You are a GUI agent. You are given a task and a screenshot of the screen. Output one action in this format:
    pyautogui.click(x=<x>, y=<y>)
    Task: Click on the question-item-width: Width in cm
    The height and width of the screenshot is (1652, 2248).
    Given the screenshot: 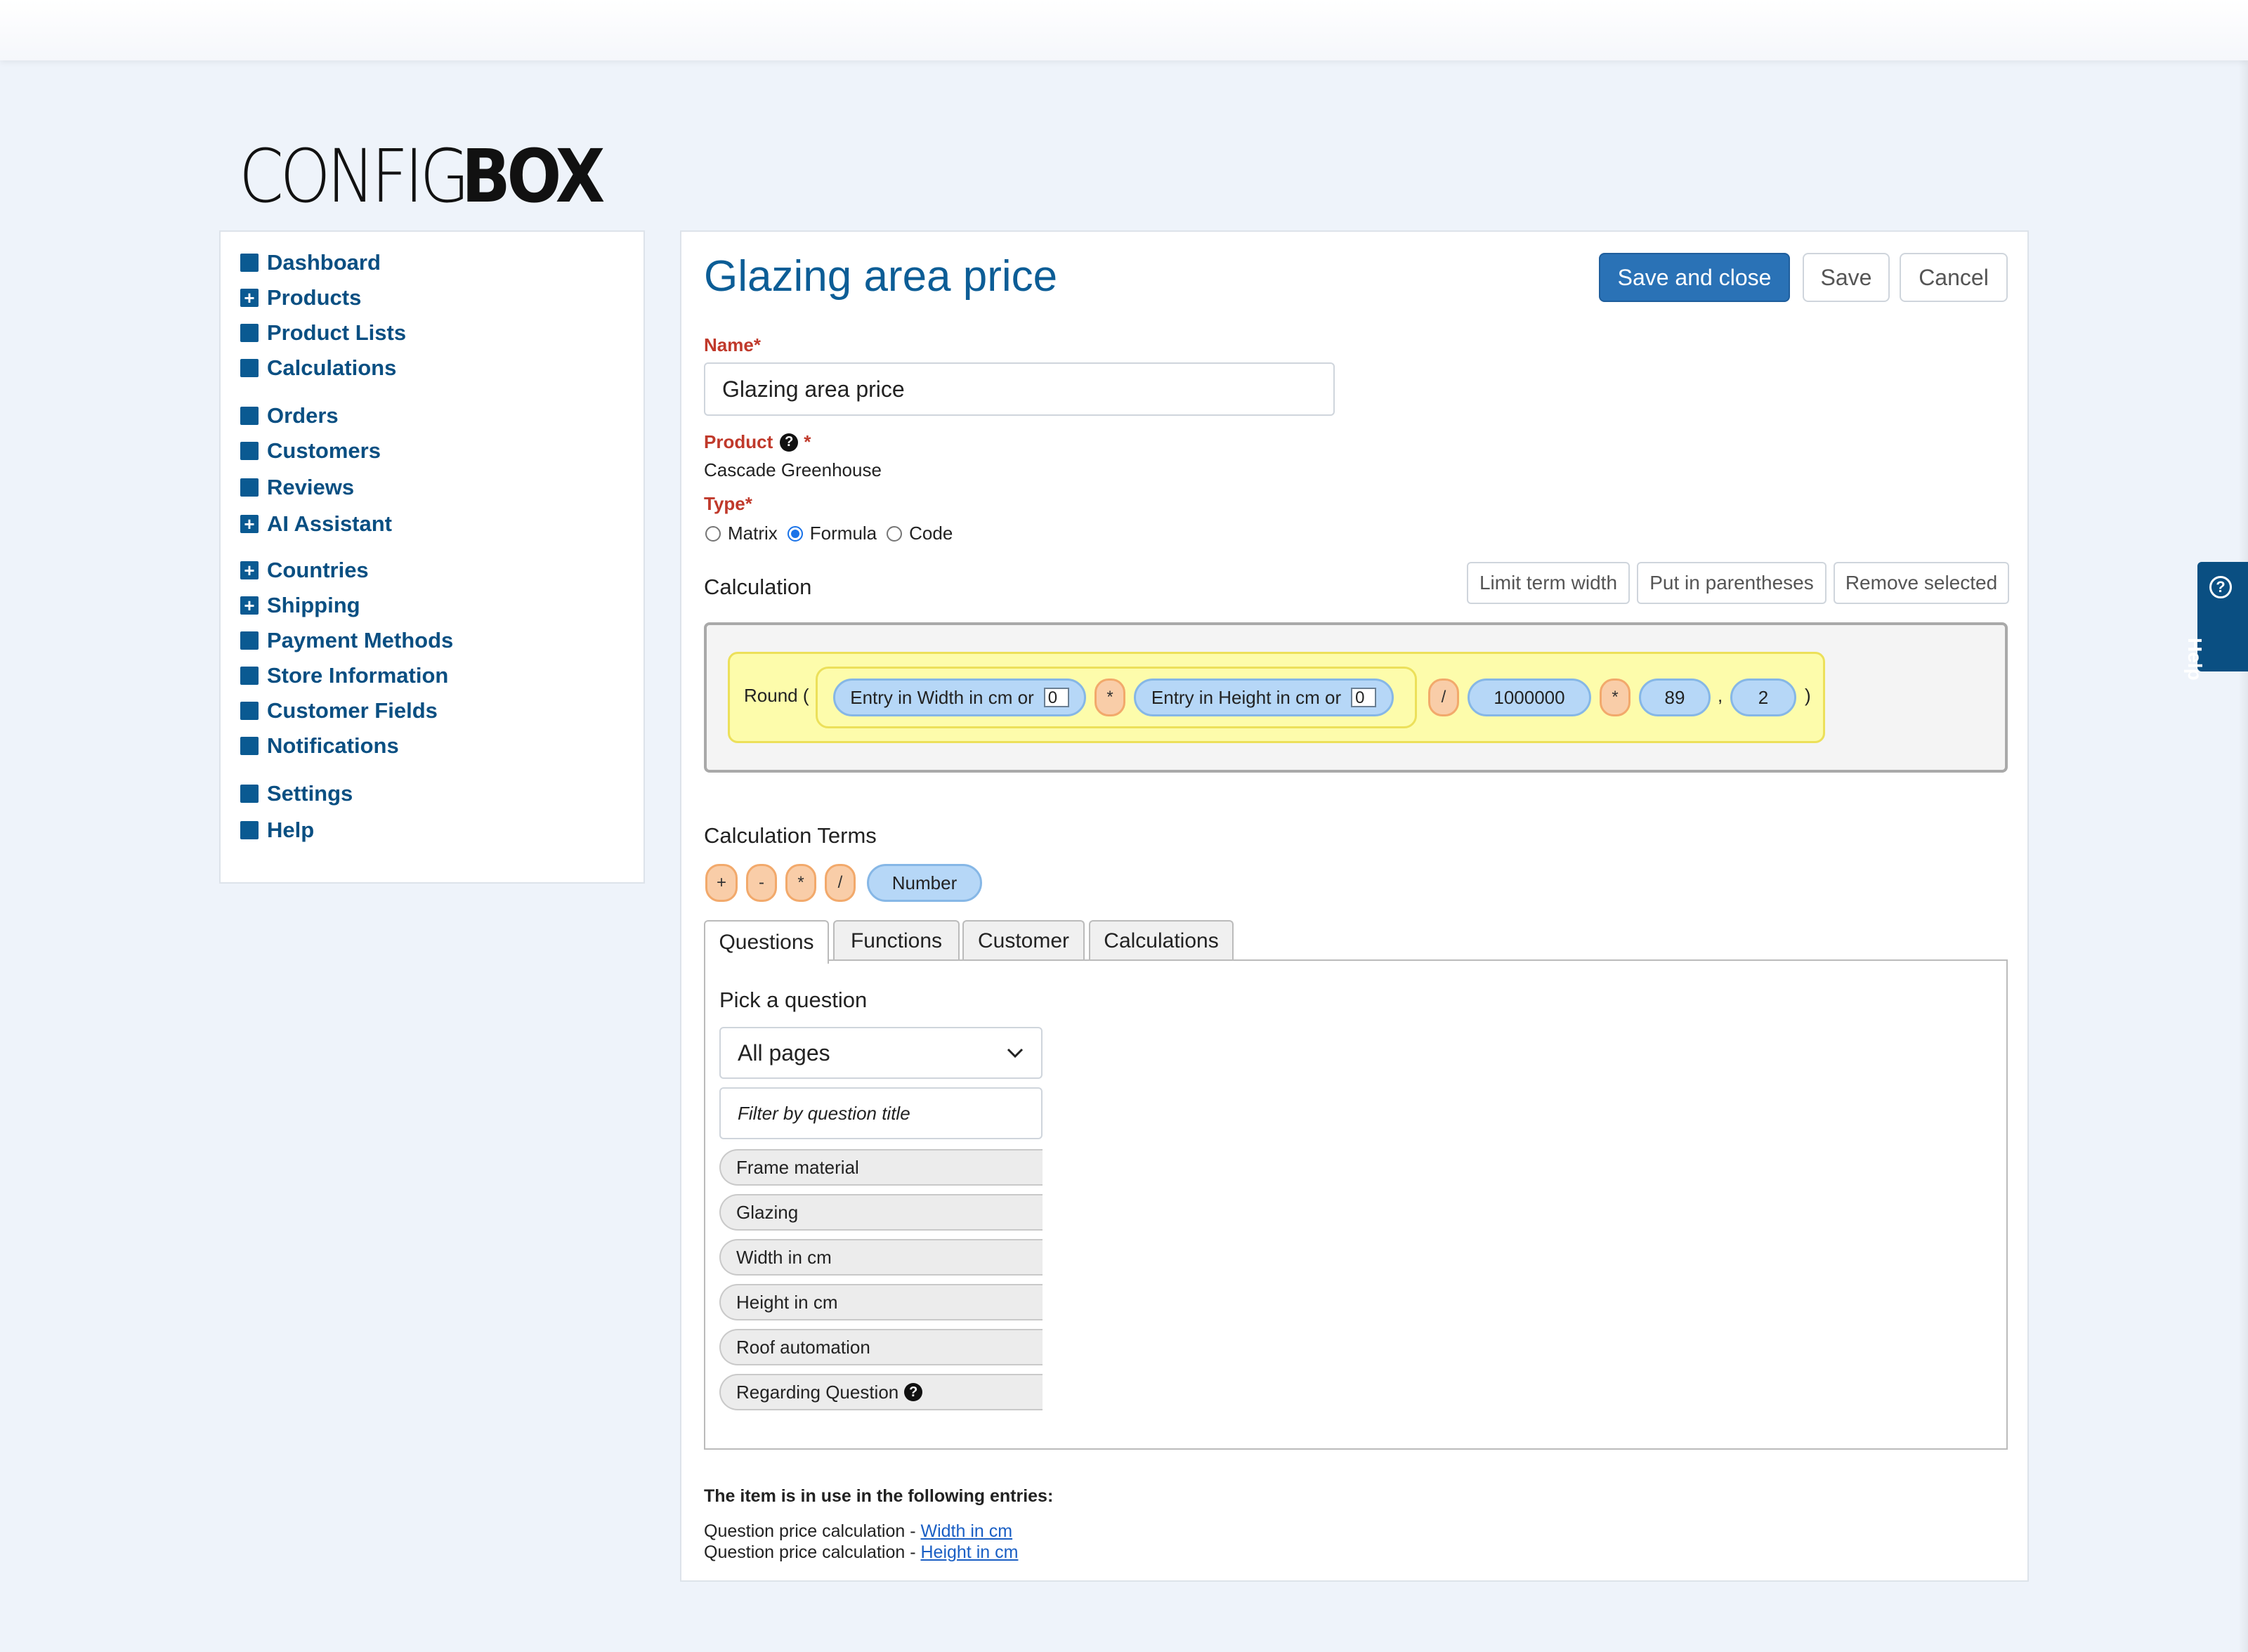 What is the action you would take?
    pyautogui.click(x=881, y=1257)
    